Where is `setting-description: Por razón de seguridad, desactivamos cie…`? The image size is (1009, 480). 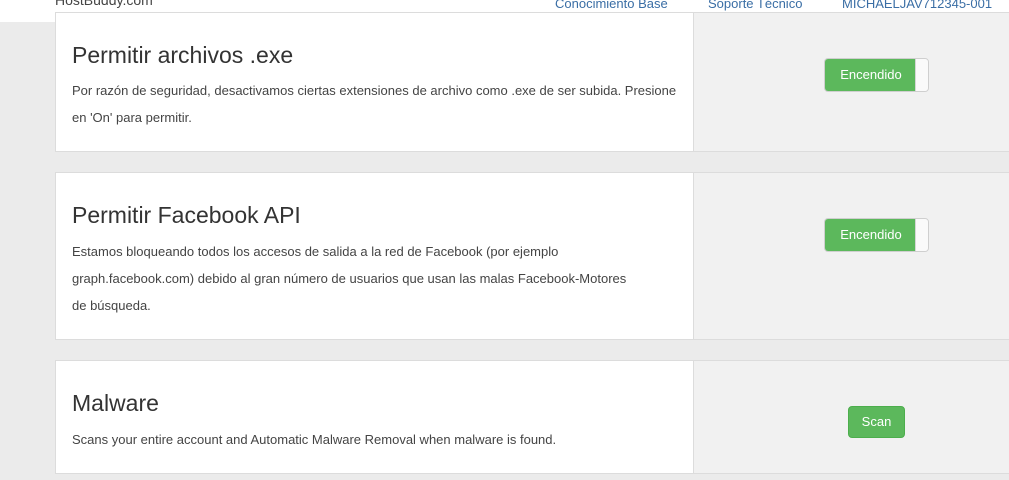
setting-description: Por razón de seguridad, desactivamos cie… is located at coordinates (374, 104).